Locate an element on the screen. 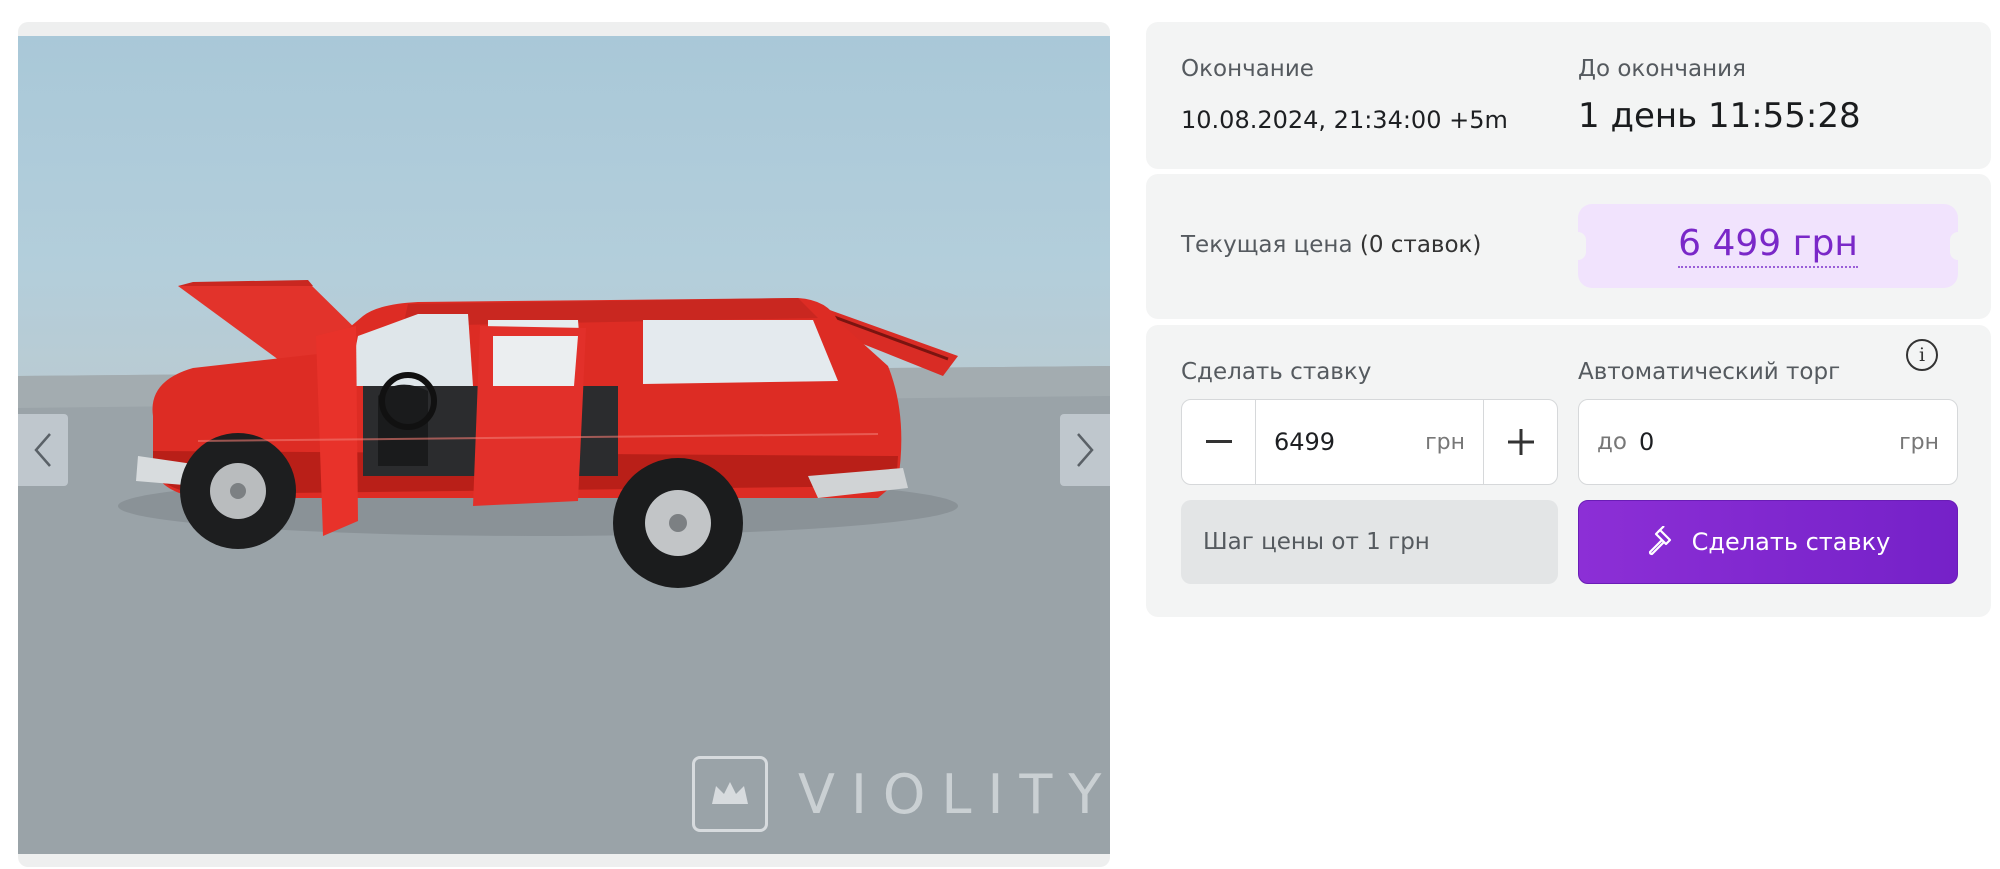  bid-currency: грн is located at coordinates (1445, 442).